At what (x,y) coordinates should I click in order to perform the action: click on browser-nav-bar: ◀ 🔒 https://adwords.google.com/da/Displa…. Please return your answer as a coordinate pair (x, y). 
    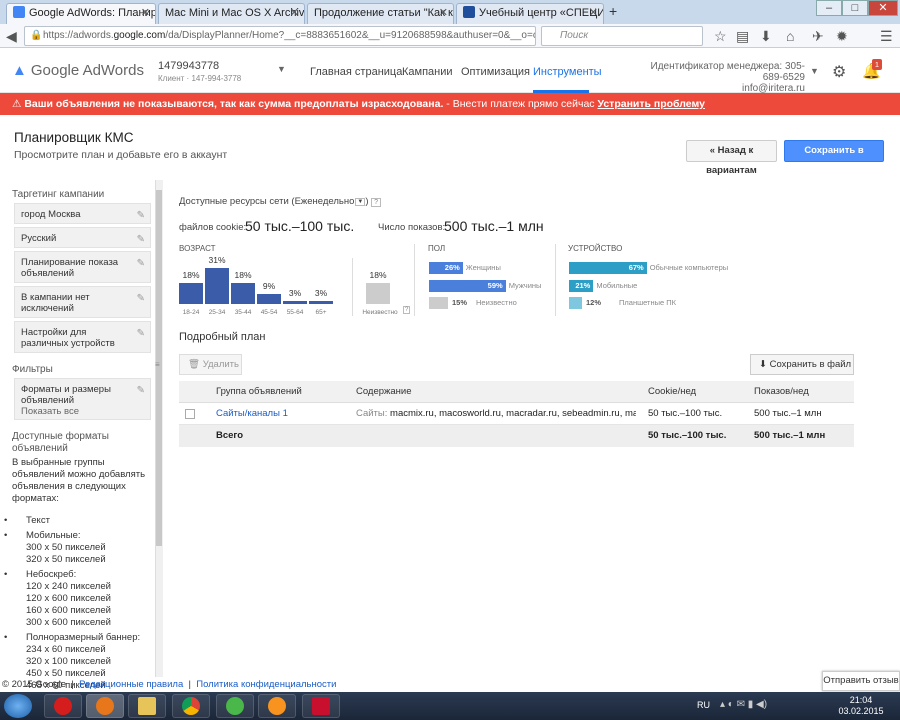
    Looking at the image, I should click on (450, 36).